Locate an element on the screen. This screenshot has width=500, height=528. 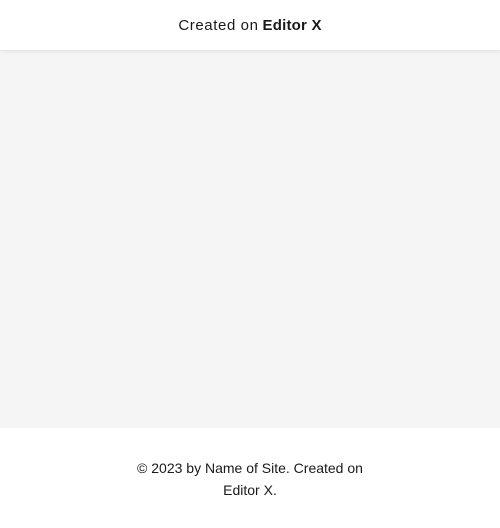
banner-text: Created on Editor X is located at coordinates (249, 25).